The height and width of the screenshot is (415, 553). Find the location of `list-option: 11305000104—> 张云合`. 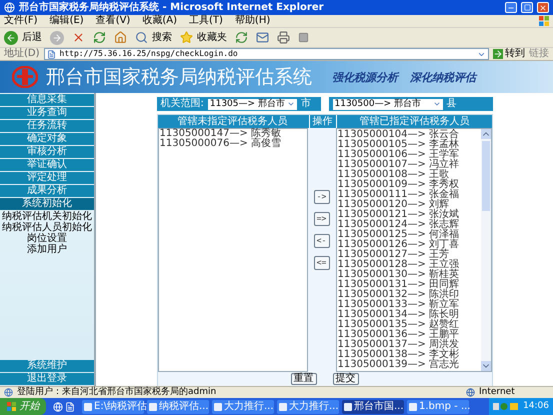

list-option: 11305000104—> 张云合 is located at coordinates (408, 135).